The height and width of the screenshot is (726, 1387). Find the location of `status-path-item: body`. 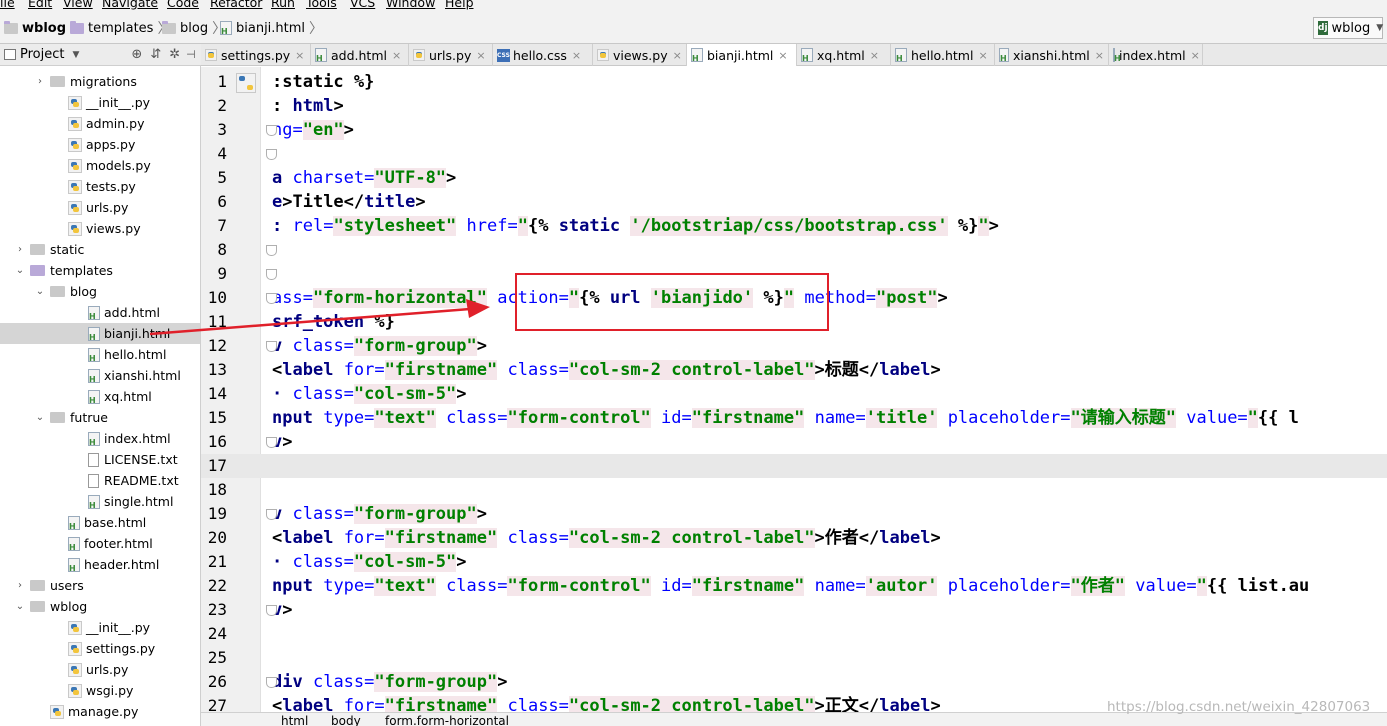

status-path-item: body is located at coordinates (346, 720).